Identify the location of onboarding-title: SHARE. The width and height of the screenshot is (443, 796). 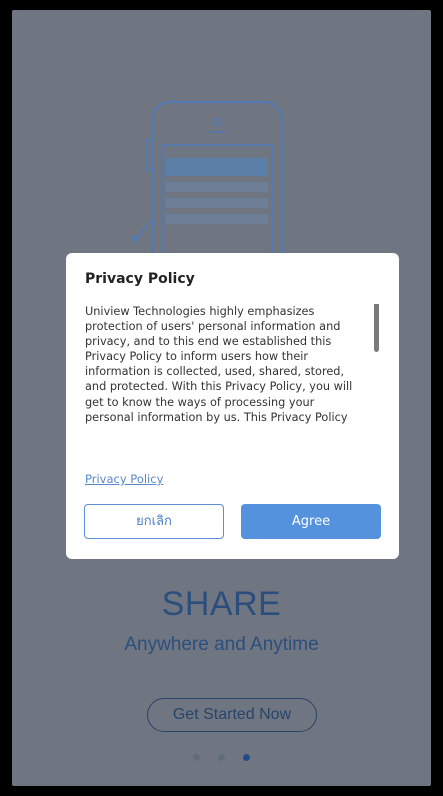
(221, 604).